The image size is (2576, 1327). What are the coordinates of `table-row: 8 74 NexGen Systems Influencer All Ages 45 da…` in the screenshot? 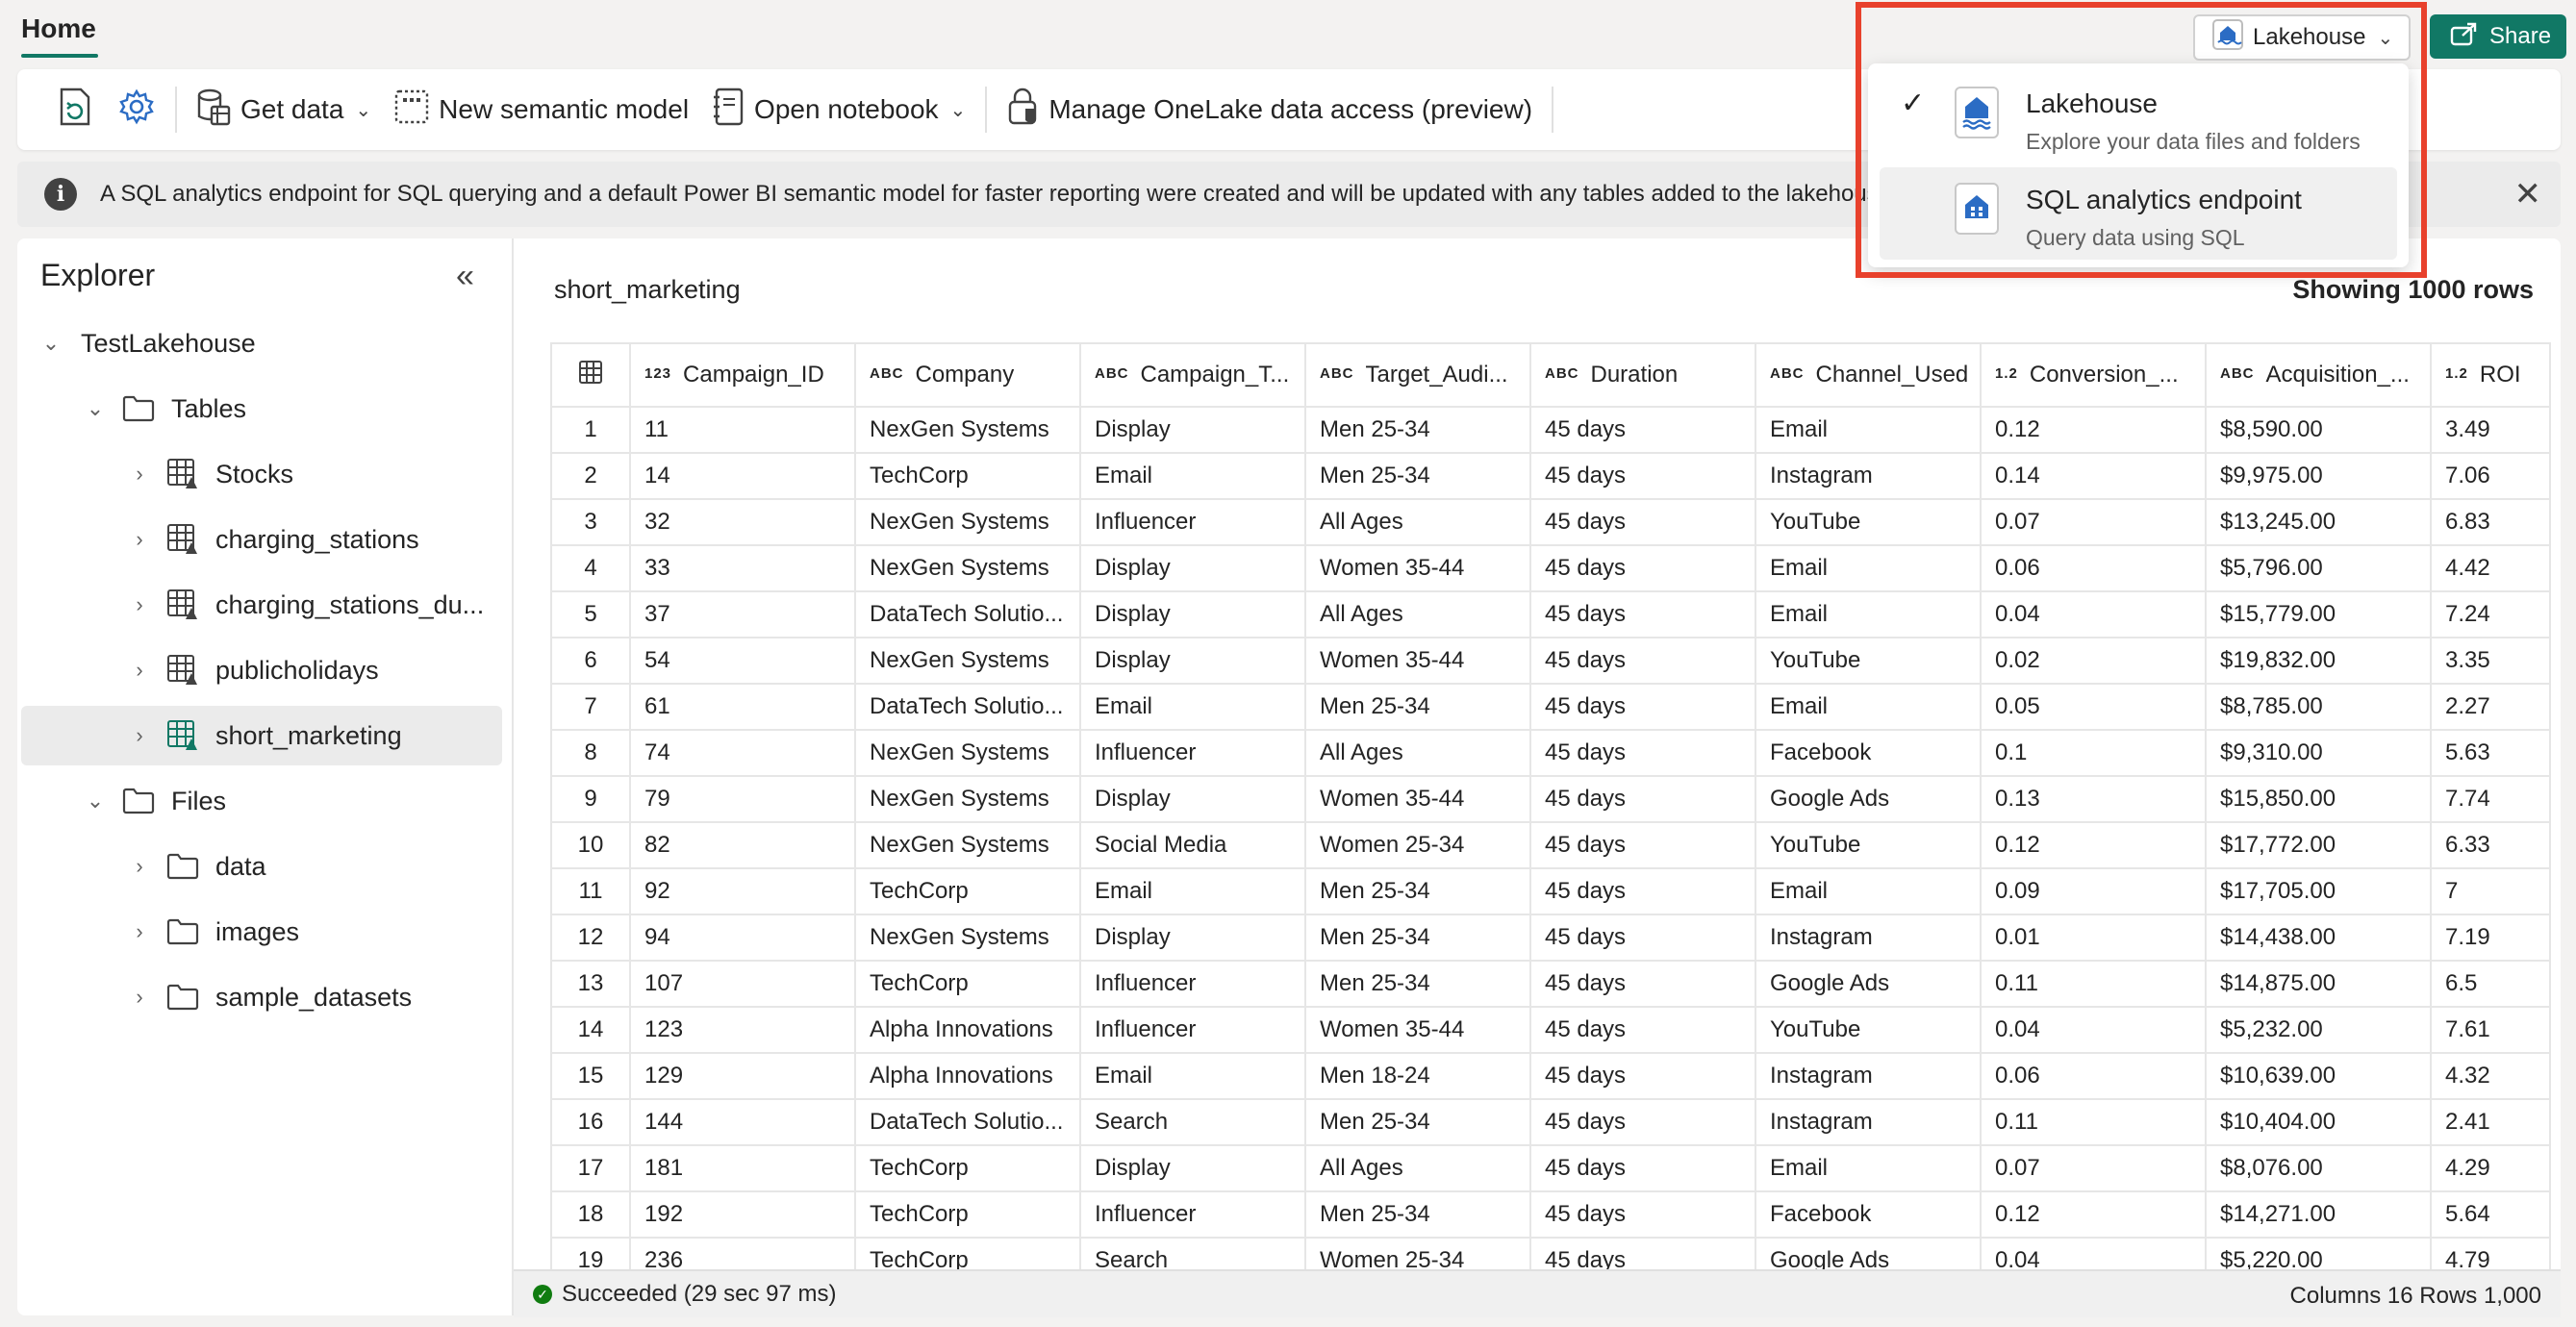 It's located at (1550, 753).